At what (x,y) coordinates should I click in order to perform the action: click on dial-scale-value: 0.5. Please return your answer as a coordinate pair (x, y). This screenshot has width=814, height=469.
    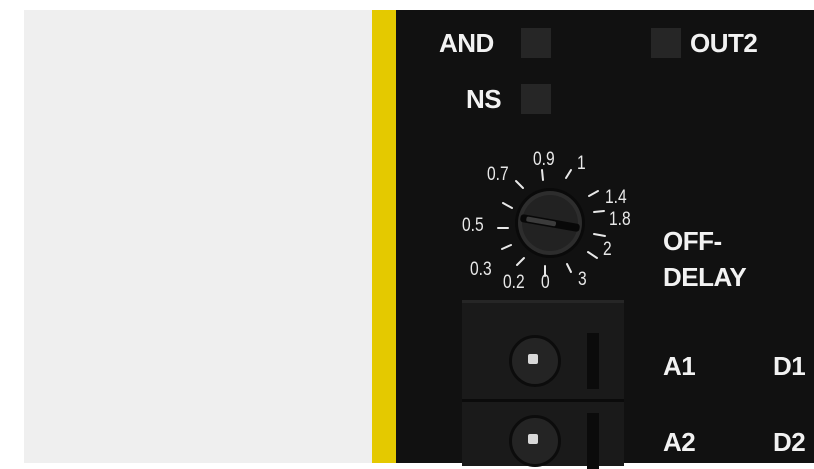
    Looking at the image, I should click on (473, 225).